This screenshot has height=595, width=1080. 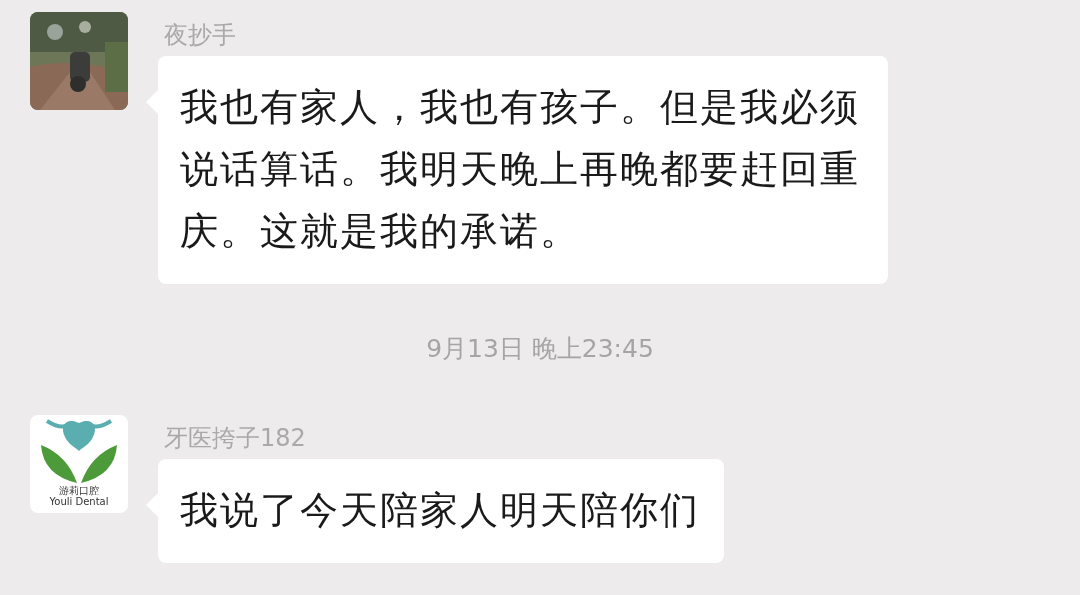 What do you see at coordinates (235, 438) in the screenshot?
I see `sender-name: 牙医挎子182` at bounding box center [235, 438].